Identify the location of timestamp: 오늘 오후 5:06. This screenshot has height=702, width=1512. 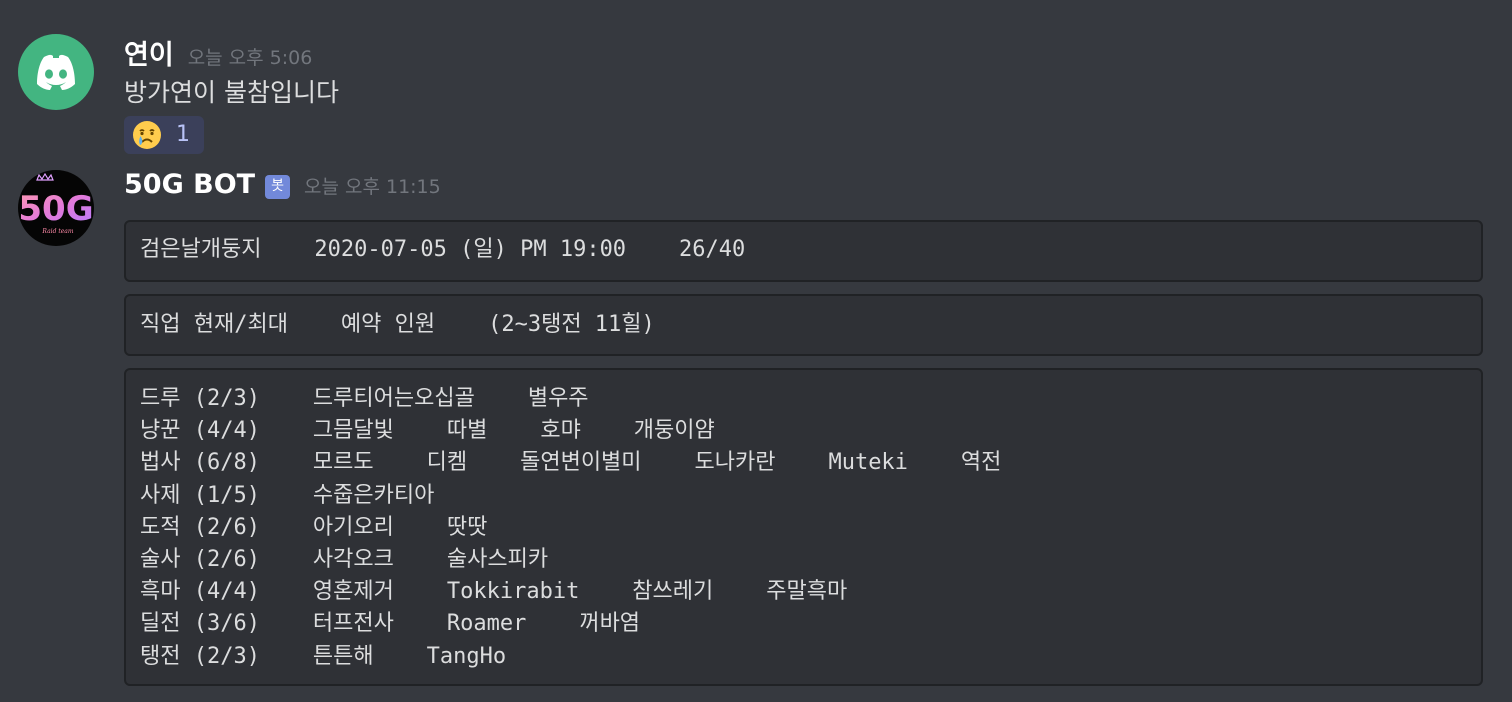
(250, 56).